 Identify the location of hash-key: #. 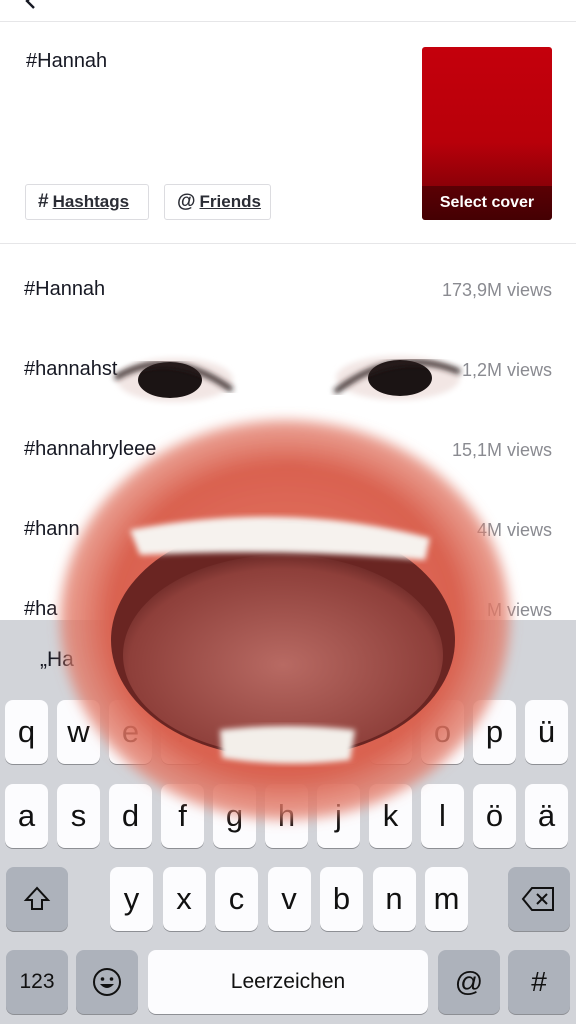
(539, 982).